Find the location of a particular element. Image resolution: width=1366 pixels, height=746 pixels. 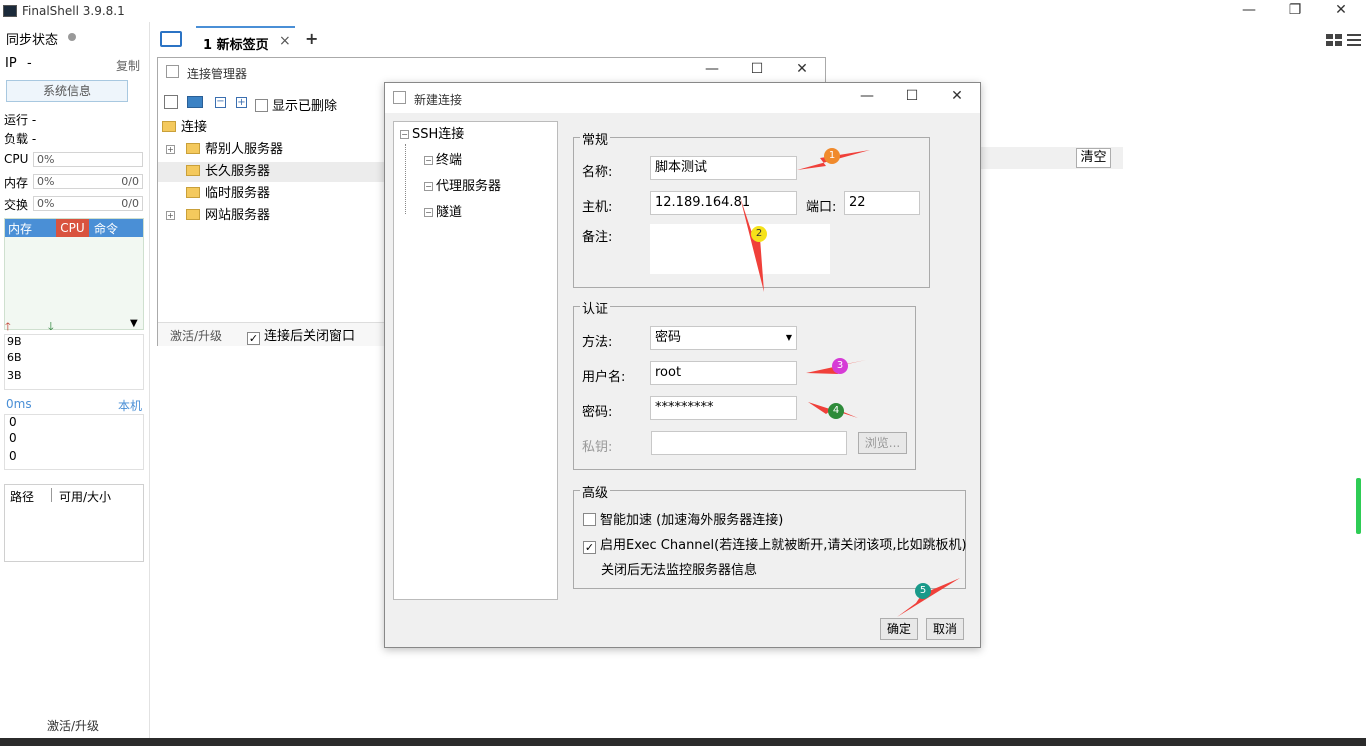

show-deleted-checkbox: 显示已删除 is located at coordinates (296, 104).